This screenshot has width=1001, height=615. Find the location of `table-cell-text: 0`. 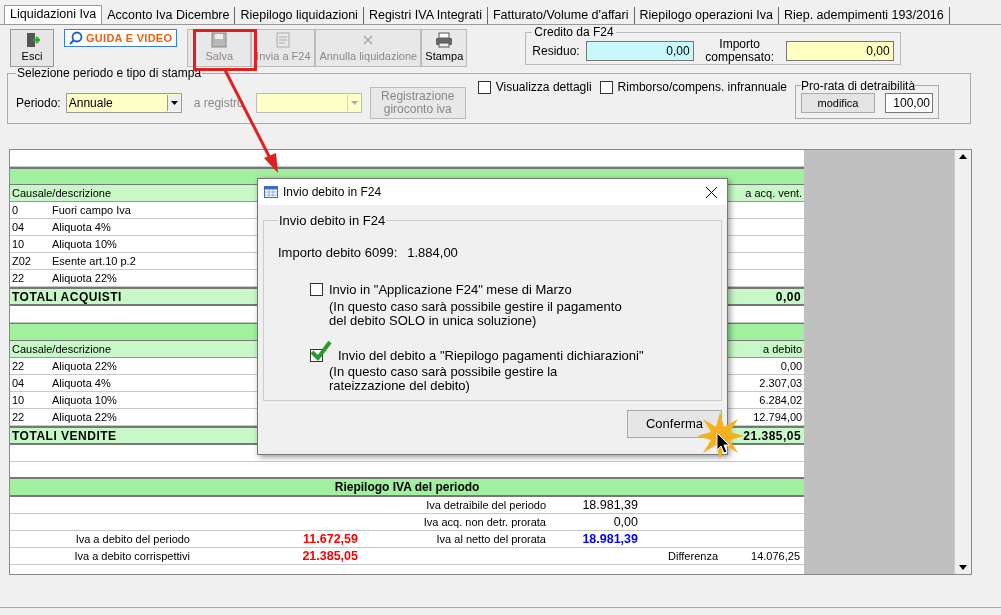

table-cell-text: 0 is located at coordinates (15, 210).